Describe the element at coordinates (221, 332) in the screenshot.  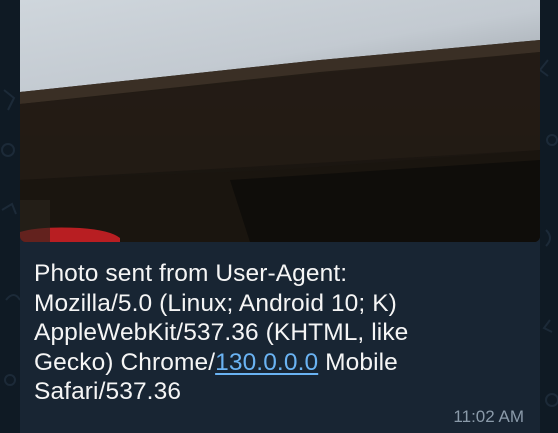
I see `caption-line-3: AppleWebKit/537.36 (KHTML, like` at that location.